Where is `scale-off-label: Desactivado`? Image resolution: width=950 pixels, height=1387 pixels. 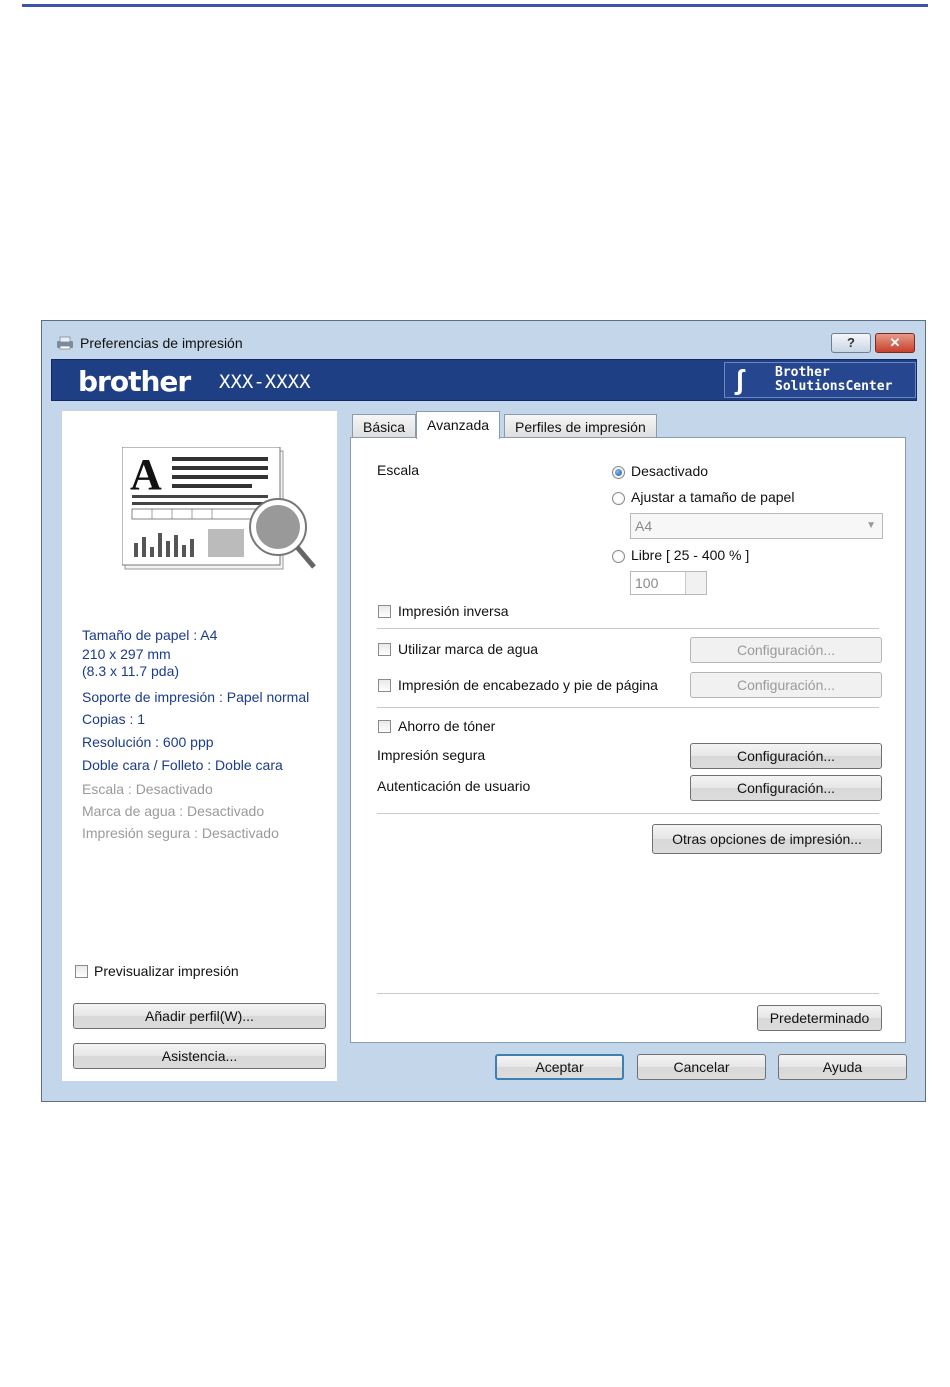 scale-off-label: Desactivado is located at coordinates (670, 471).